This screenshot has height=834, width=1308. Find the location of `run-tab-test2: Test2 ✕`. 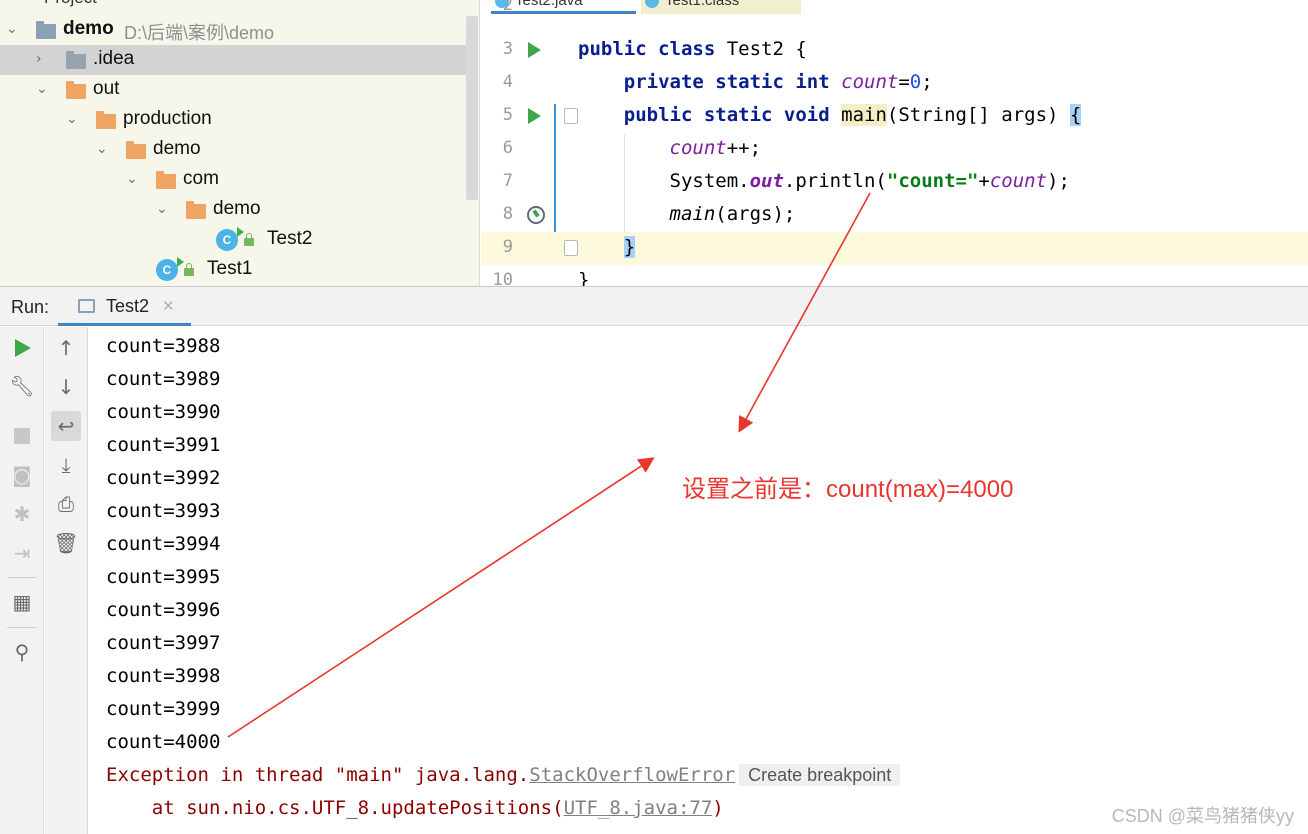

run-tab-test2: Test2 ✕ is located at coordinates (124, 306).